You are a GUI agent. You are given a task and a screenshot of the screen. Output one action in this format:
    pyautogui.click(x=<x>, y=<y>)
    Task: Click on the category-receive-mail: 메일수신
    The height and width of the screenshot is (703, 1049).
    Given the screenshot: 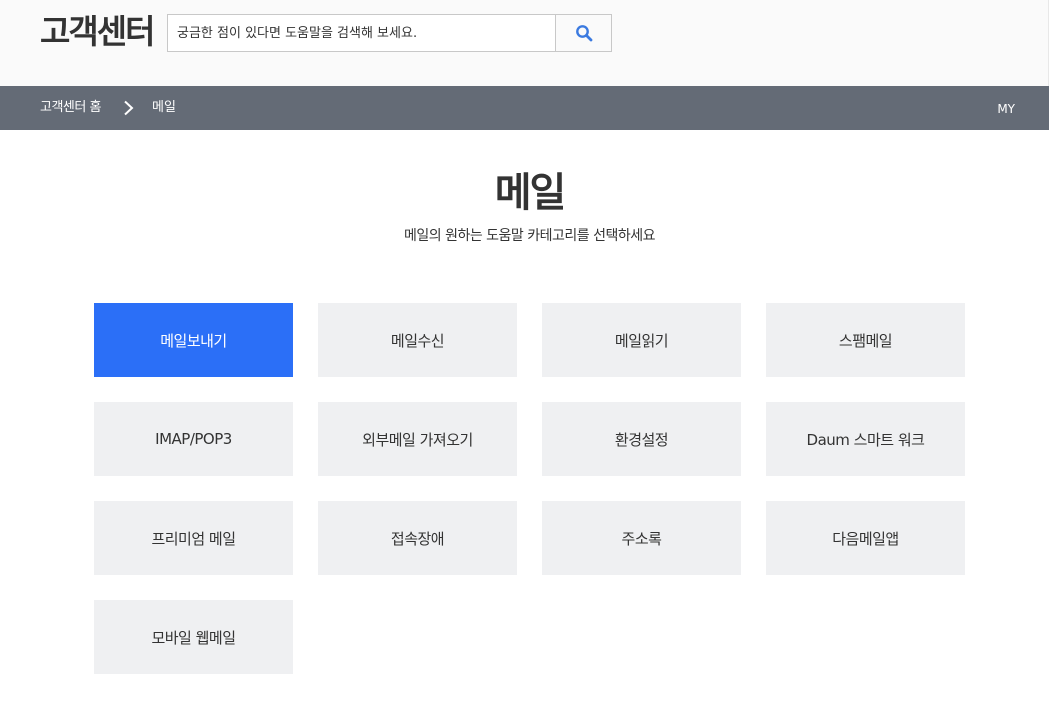 What is the action you would take?
    pyautogui.click(x=417, y=340)
    